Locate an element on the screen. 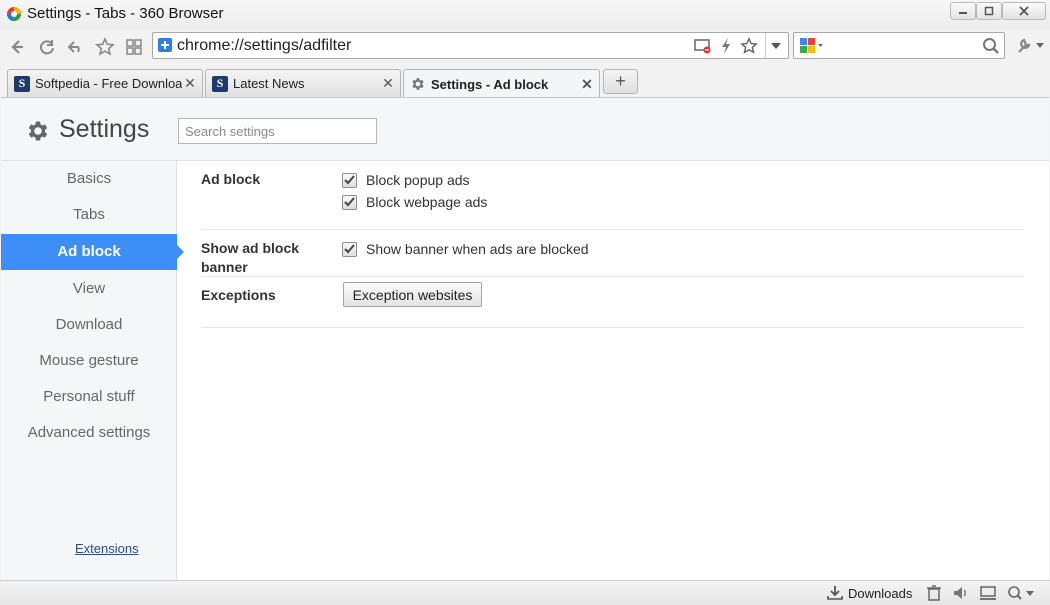 The image size is (1050, 605). show-banner-option: Show banner when ads are blocked is located at coordinates (465, 249).